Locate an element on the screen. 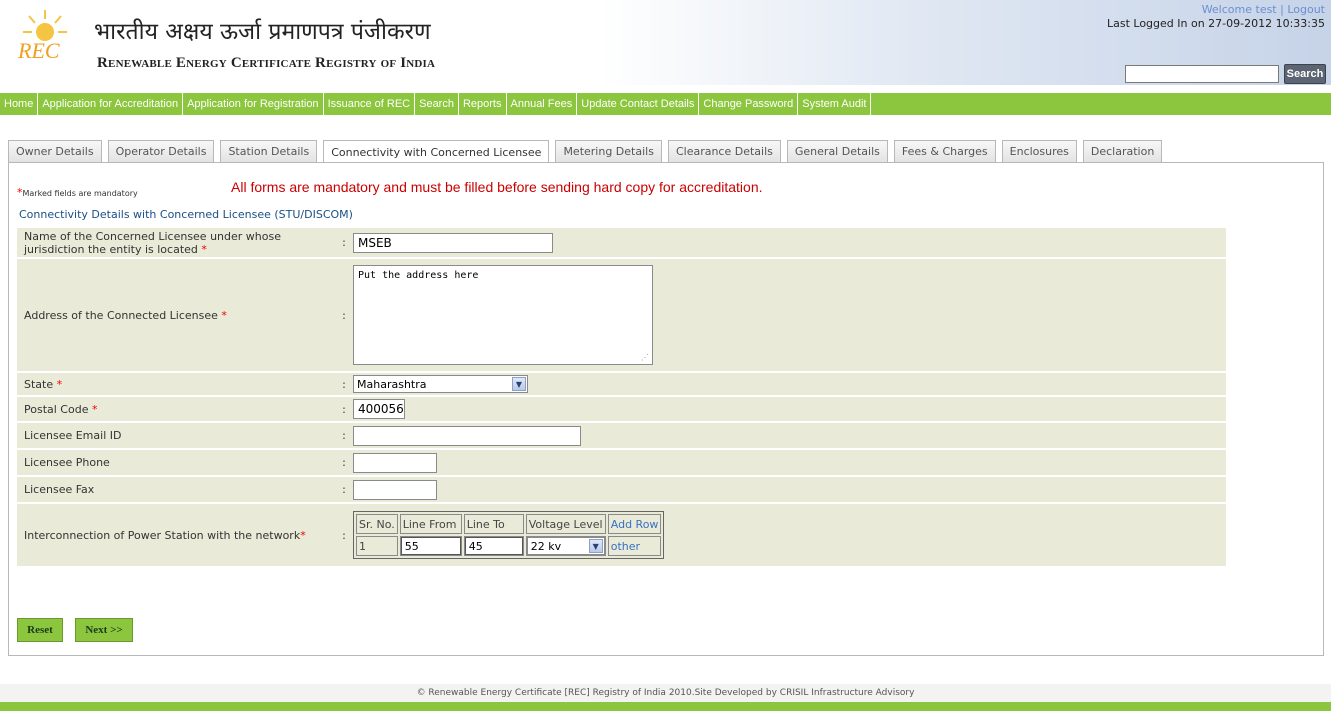  nav-system-audit: System Audit is located at coordinates (835, 104).